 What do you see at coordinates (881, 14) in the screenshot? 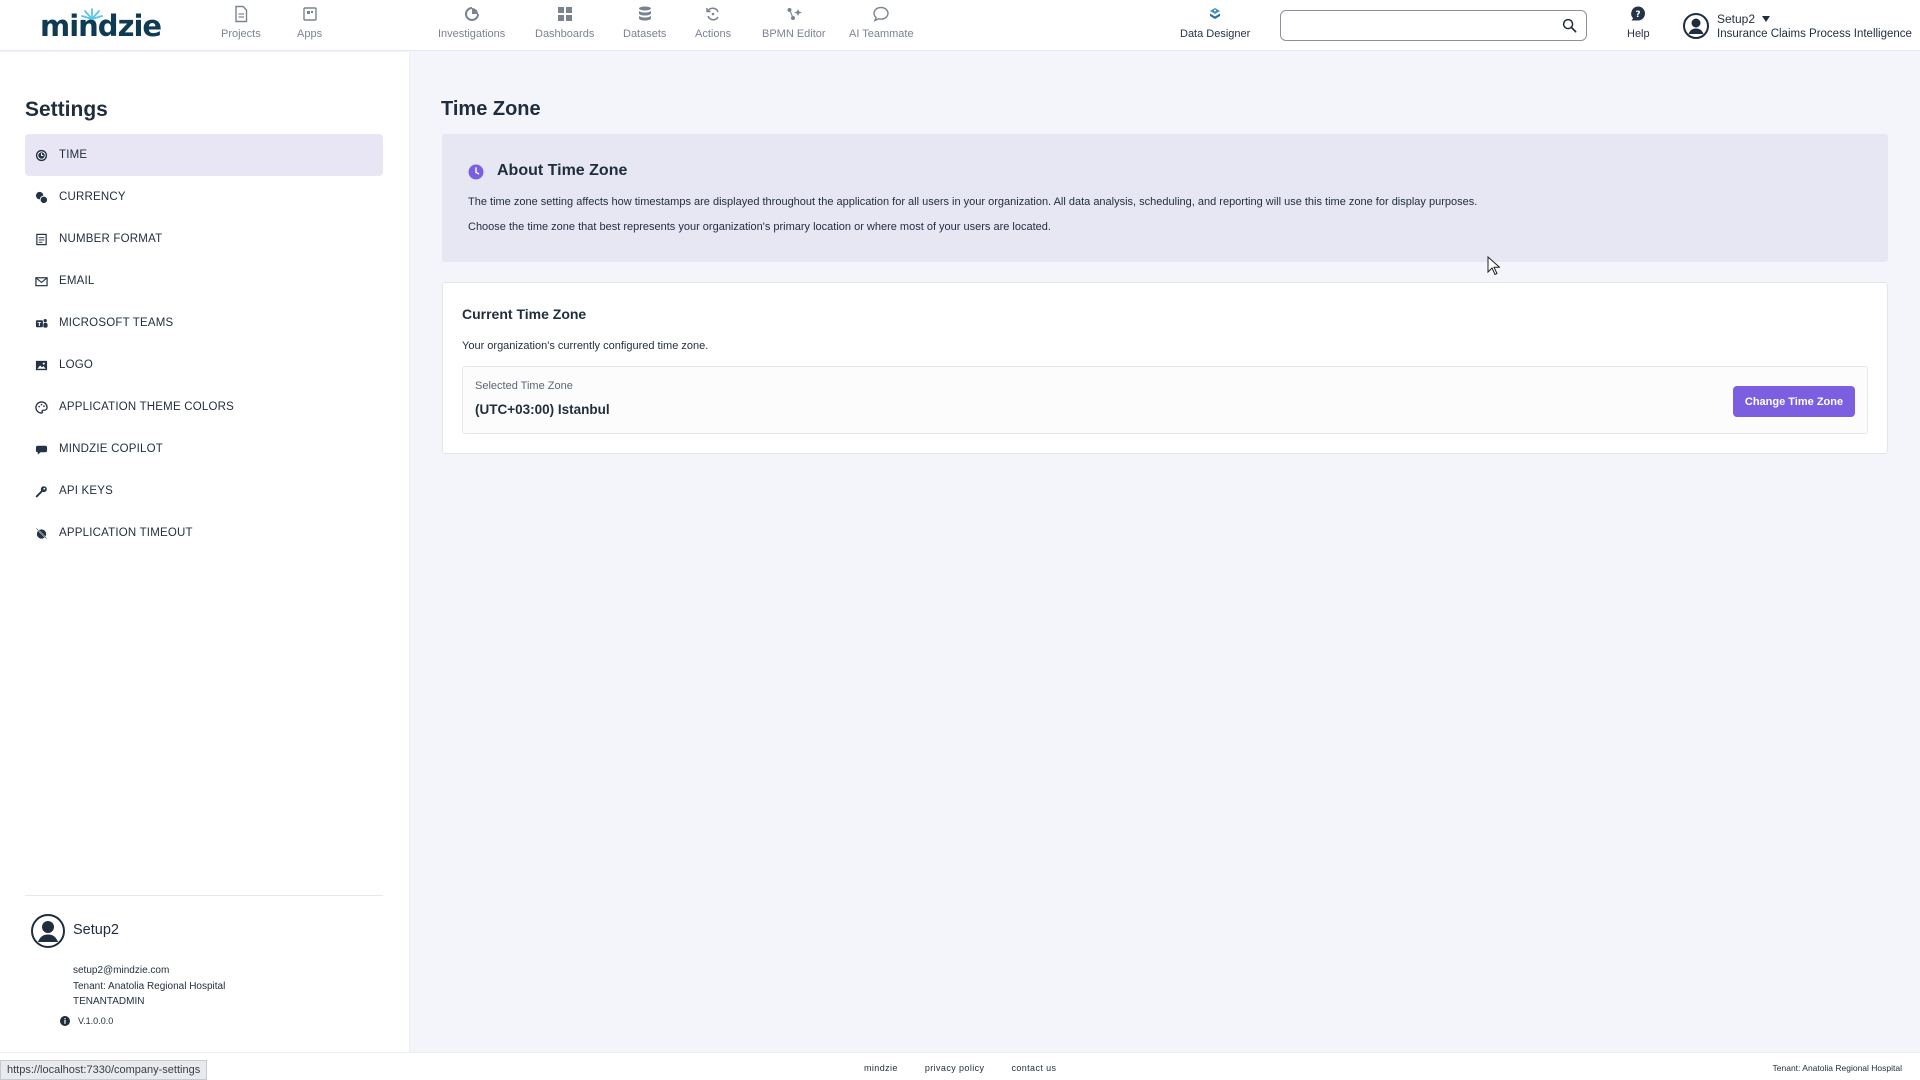
I see `chat-bubble-icon` at bounding box center [881, 14].